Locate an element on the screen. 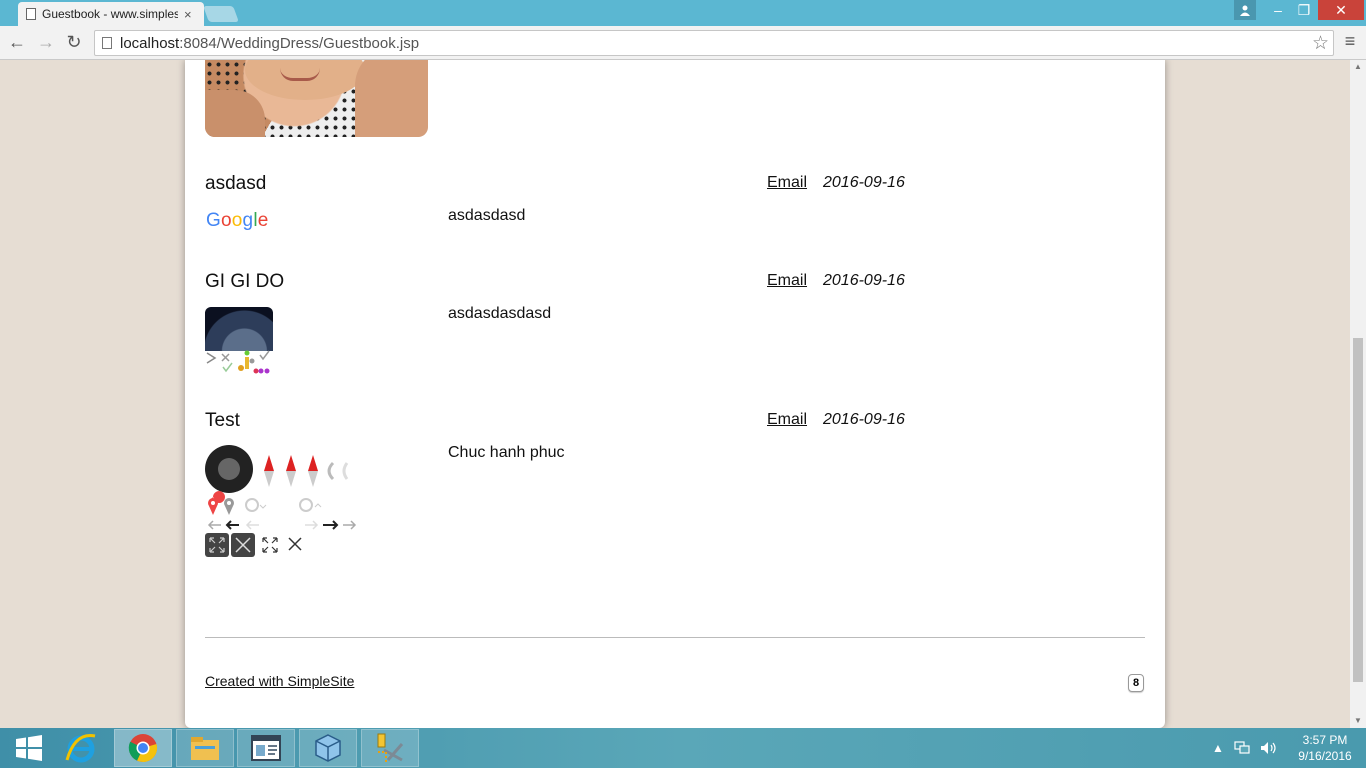 The image size is (1366, 768). window-minimize-button: – is located at coordinates (1278, 10).